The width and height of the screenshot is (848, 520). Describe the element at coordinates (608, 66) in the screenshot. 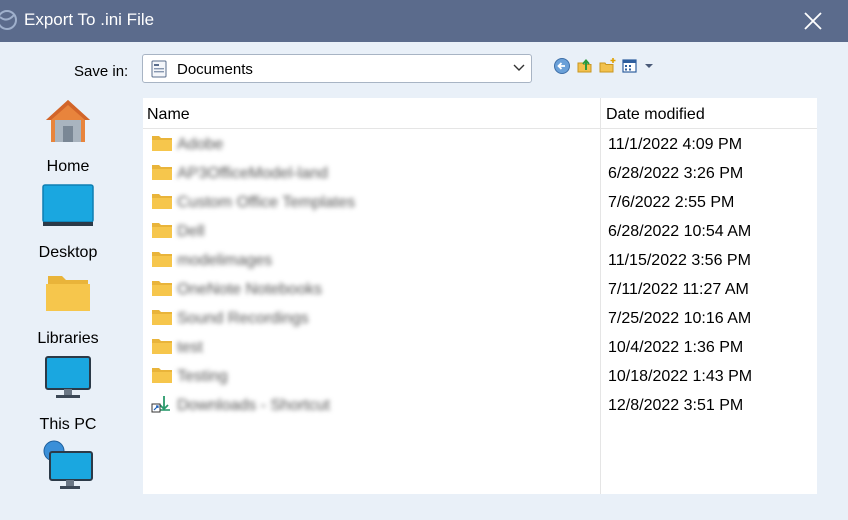

I see `new-folder-icon` at that location.